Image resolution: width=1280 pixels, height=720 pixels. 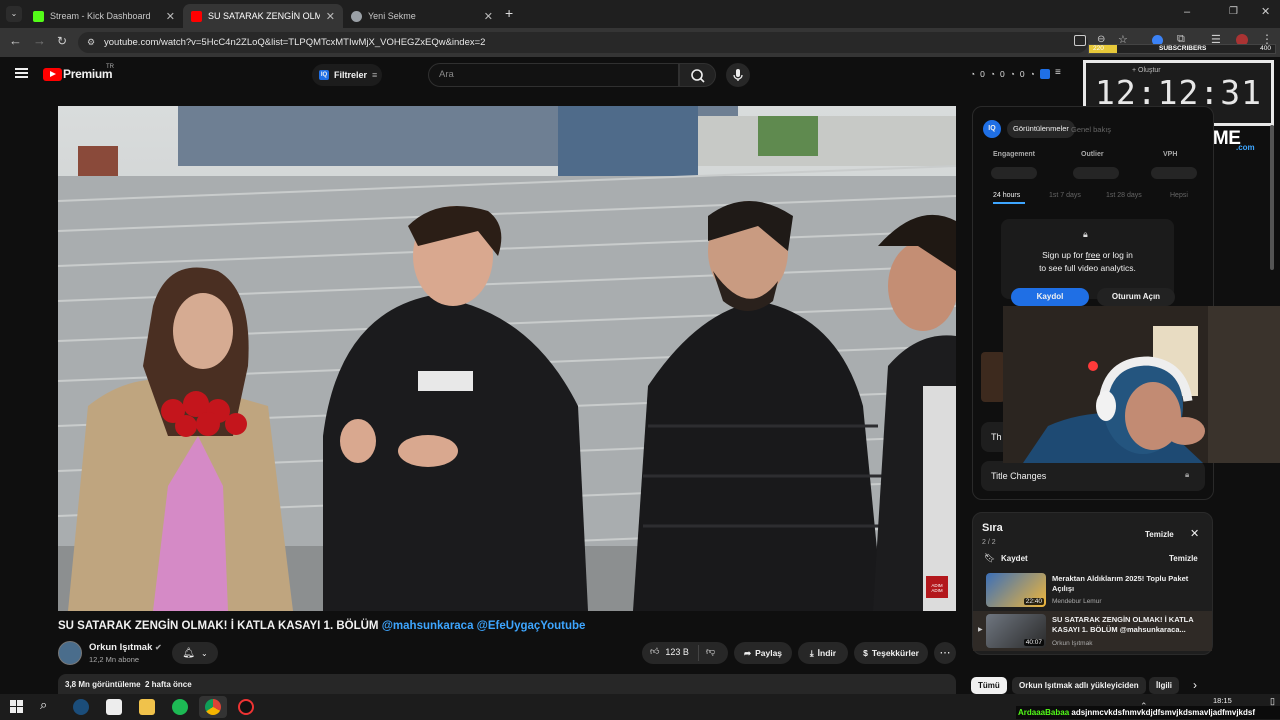 What do you see at coordinates (70, 653) in the screenshot?
I see `channel-avatar` at bounding box center [70, 653].